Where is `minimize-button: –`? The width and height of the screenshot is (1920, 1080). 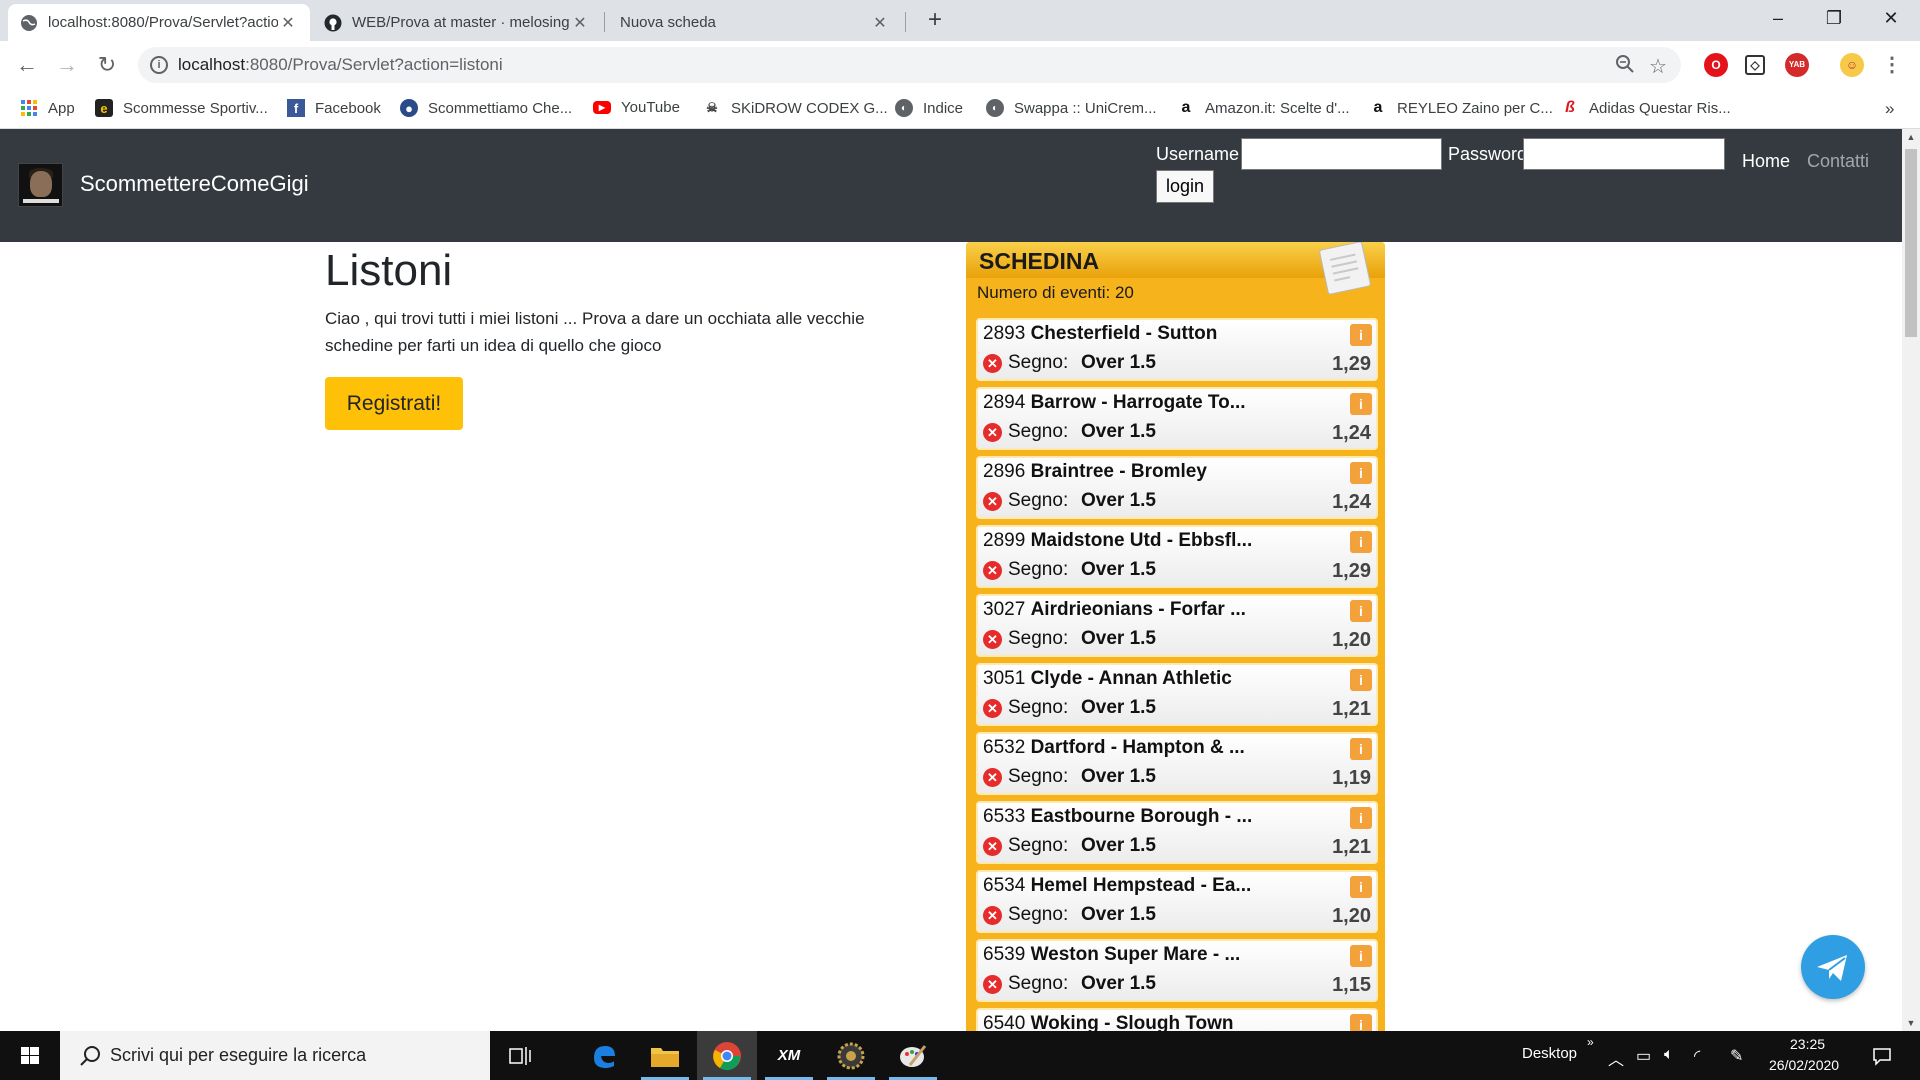
minimize-button: – is located at coordinates (1778, 18).